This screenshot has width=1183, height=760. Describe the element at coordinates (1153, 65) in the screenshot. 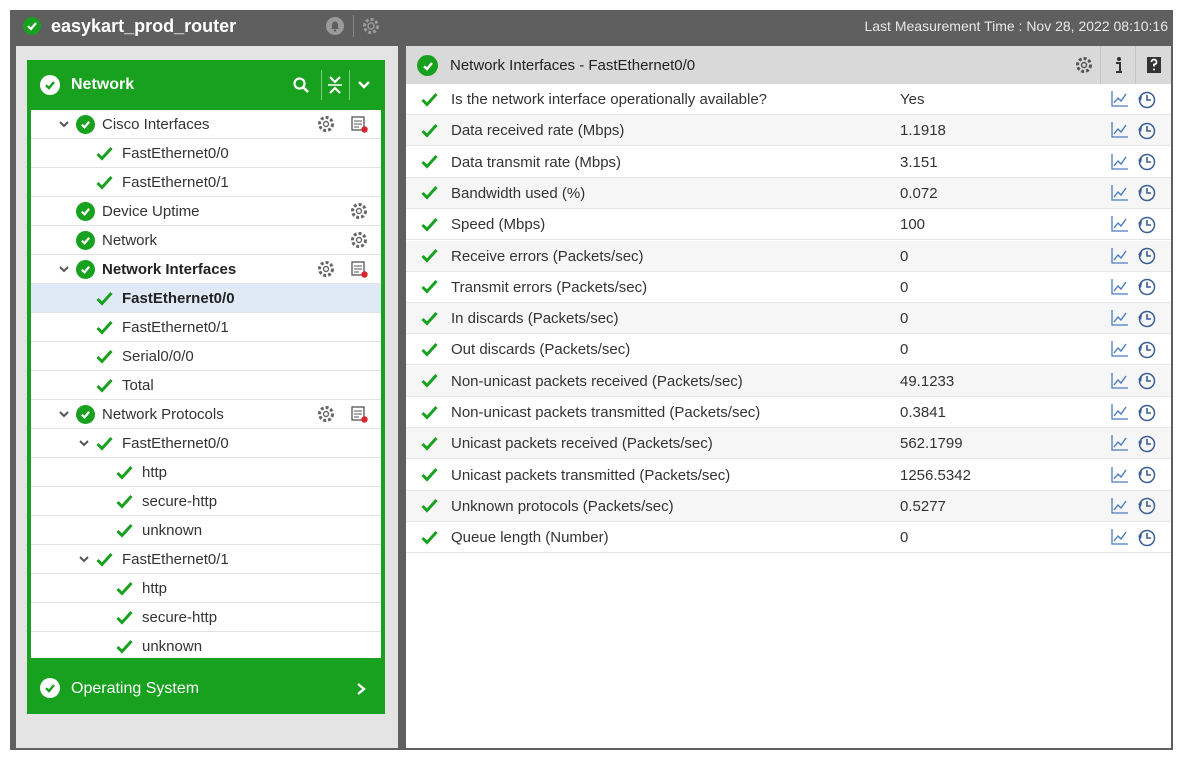

I see `help-icon` at that location.